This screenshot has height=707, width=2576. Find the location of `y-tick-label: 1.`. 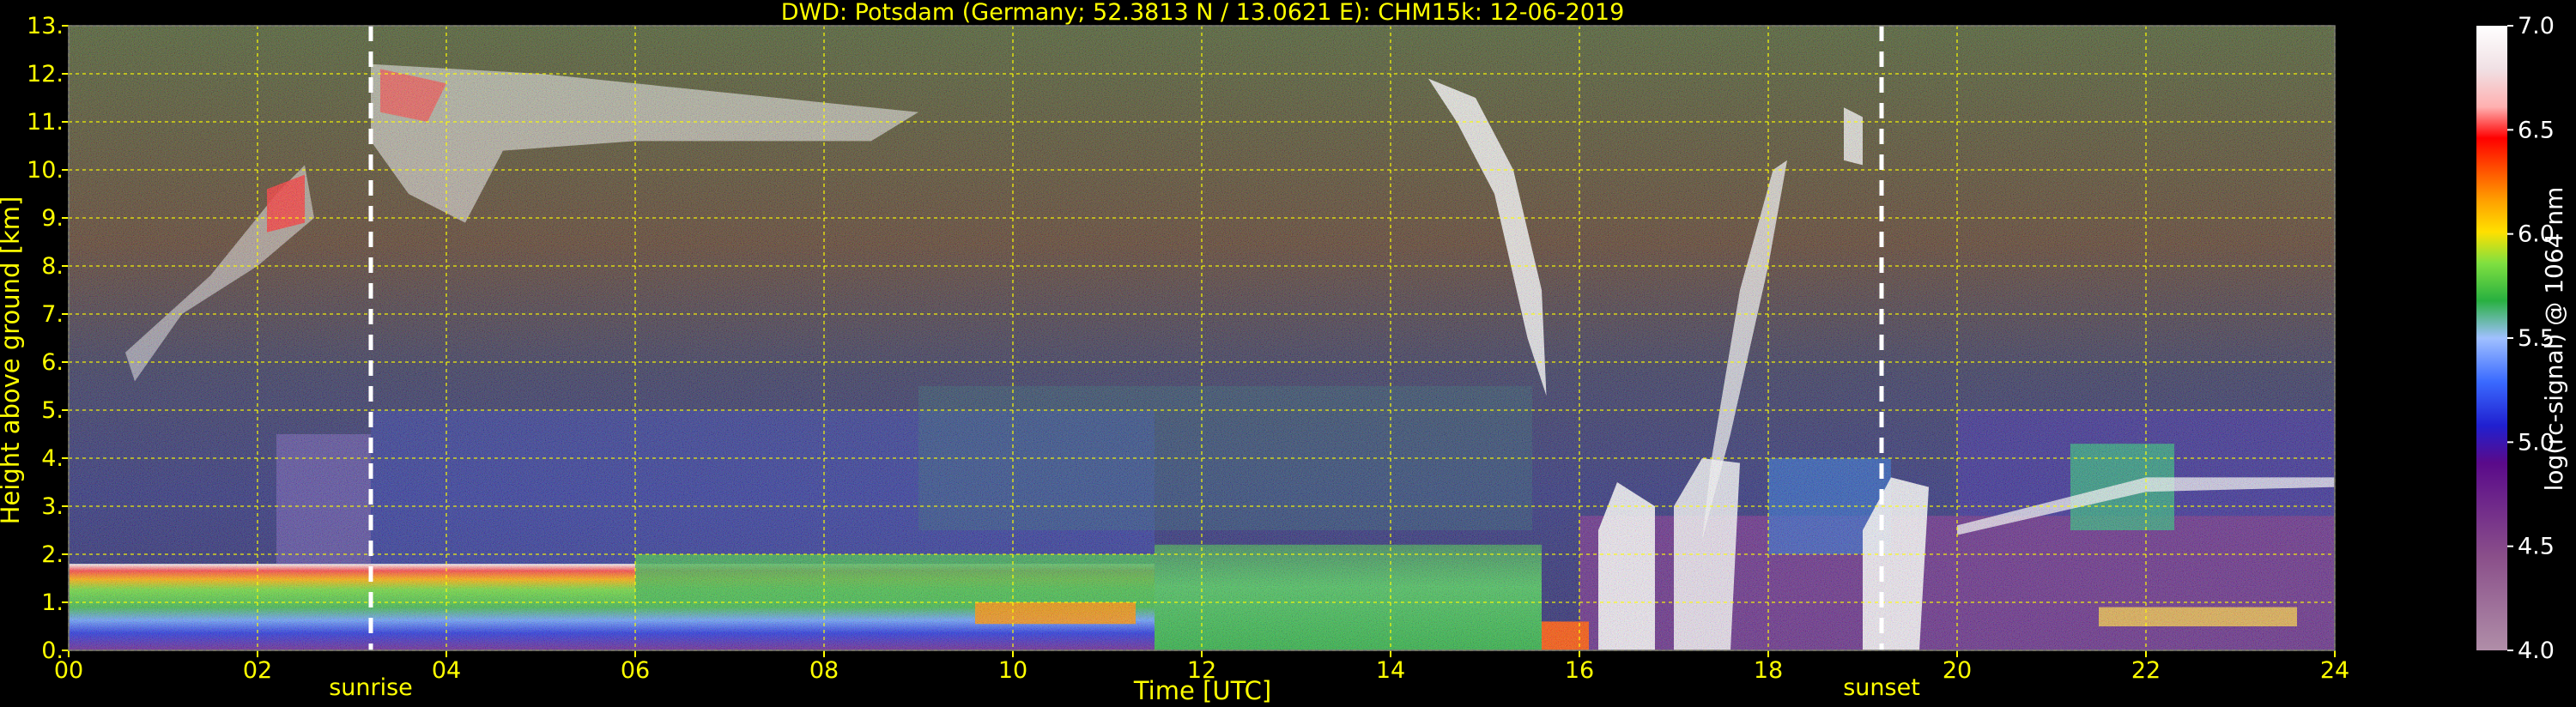

y-tick-label: 1. is located at coordinates (52, 602).